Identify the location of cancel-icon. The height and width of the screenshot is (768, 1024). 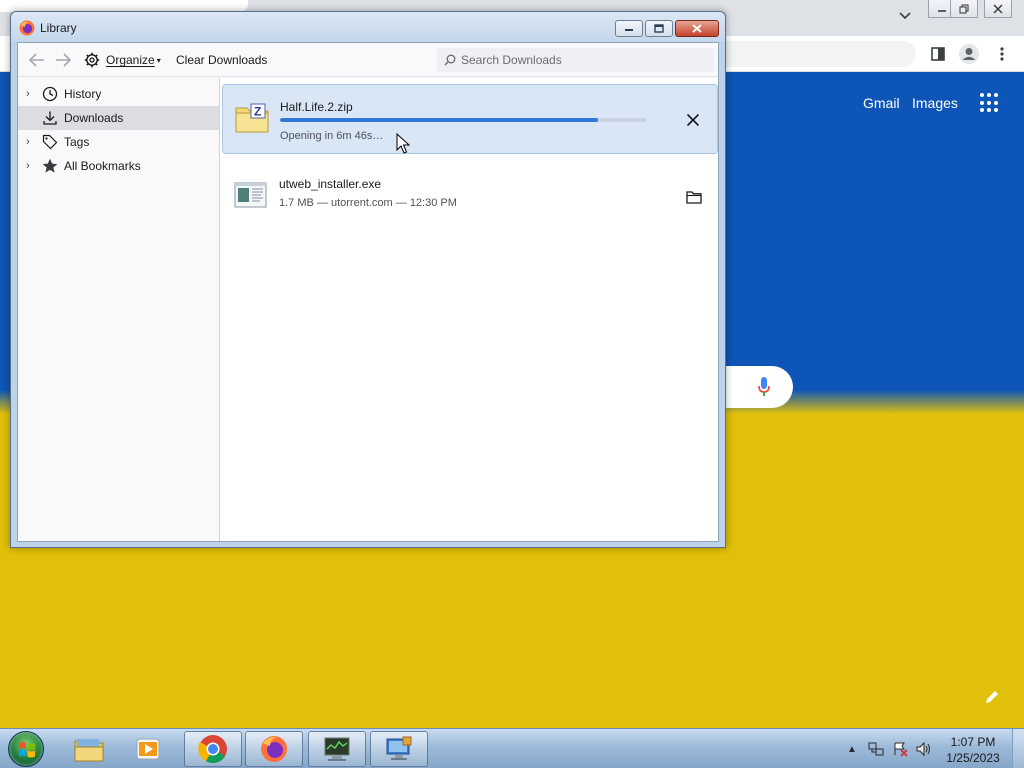
(693, 120).